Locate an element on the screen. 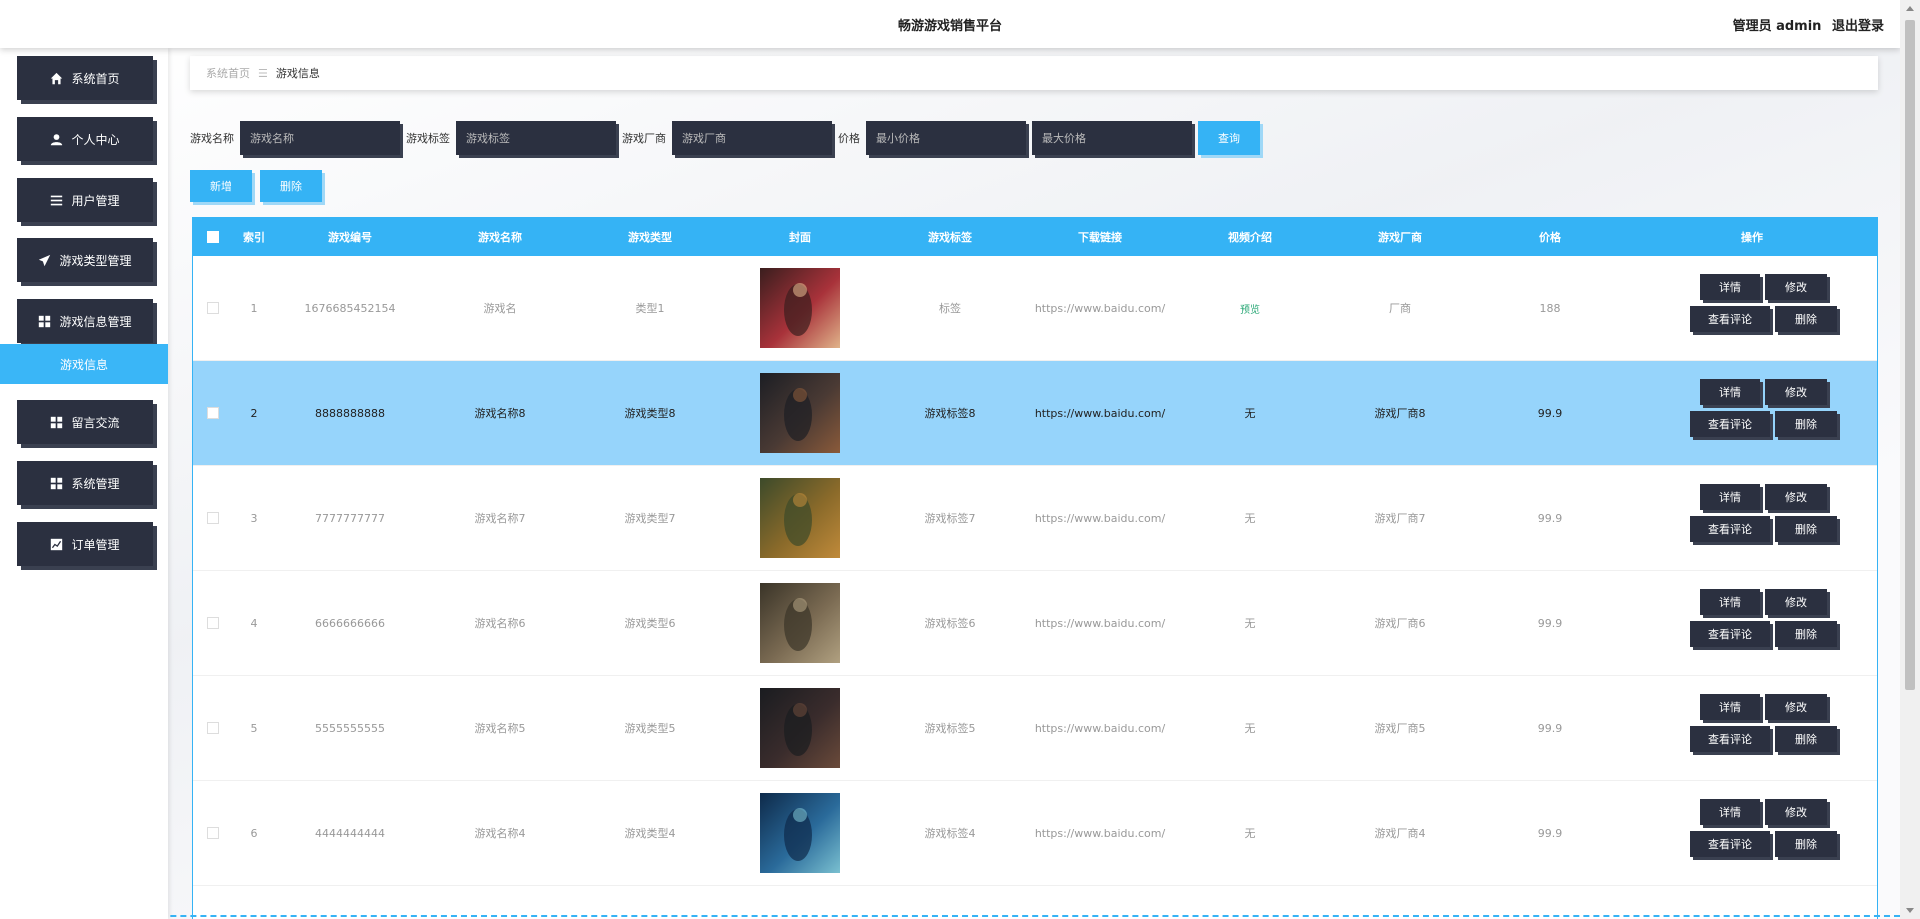  column-header: 索引 is located at coordinates (254, 237).